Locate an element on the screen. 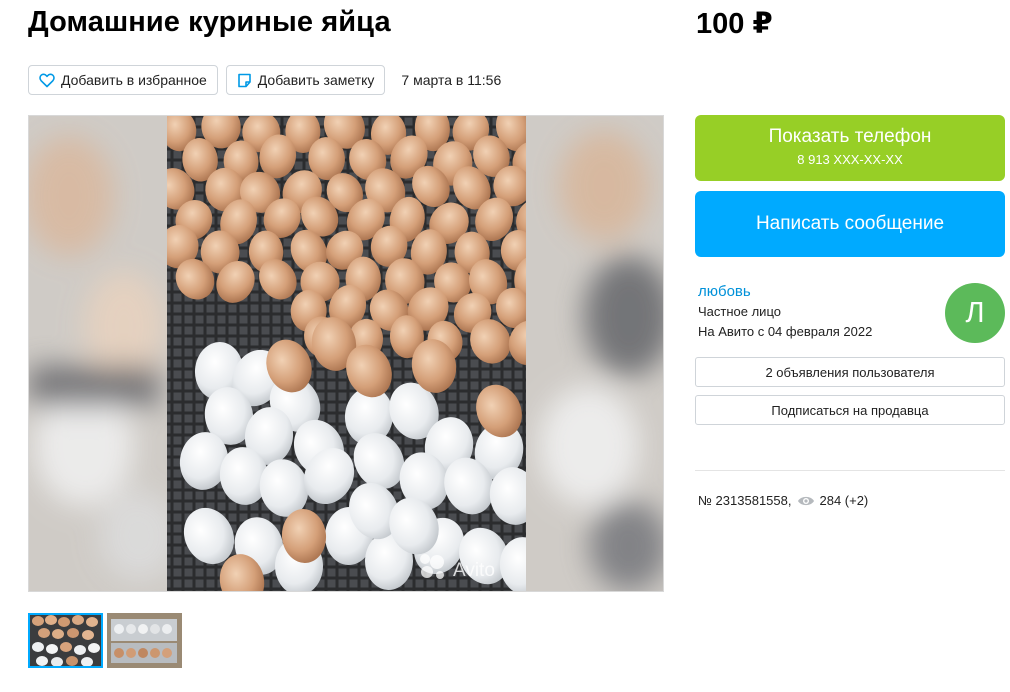  listing-meta: № 2313581558, 284 (+2) is located at coordinates (783, 500).